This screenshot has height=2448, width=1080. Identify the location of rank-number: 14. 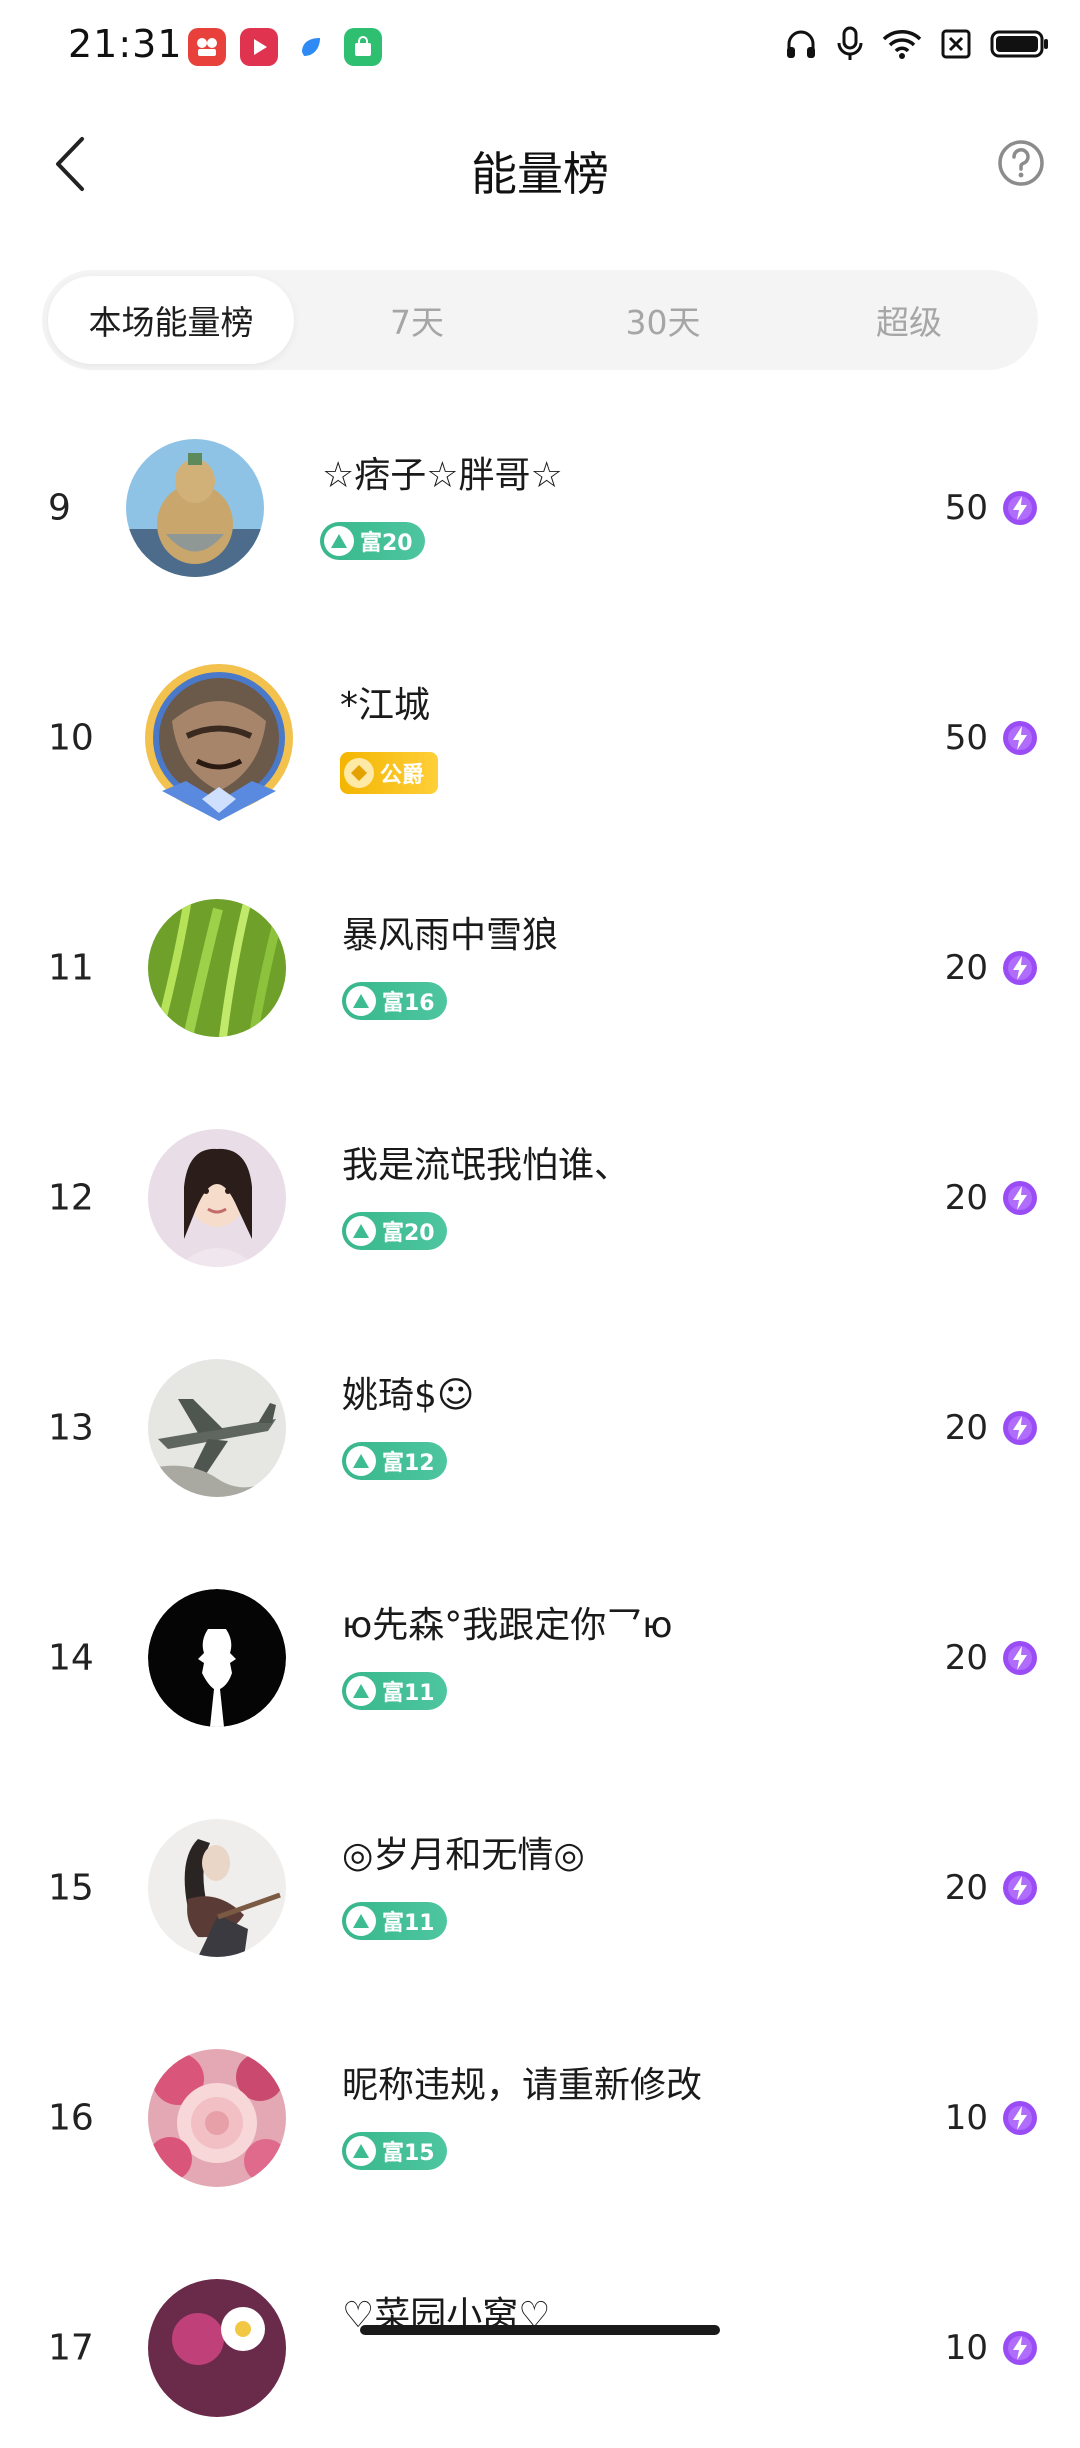
(71, 1658).